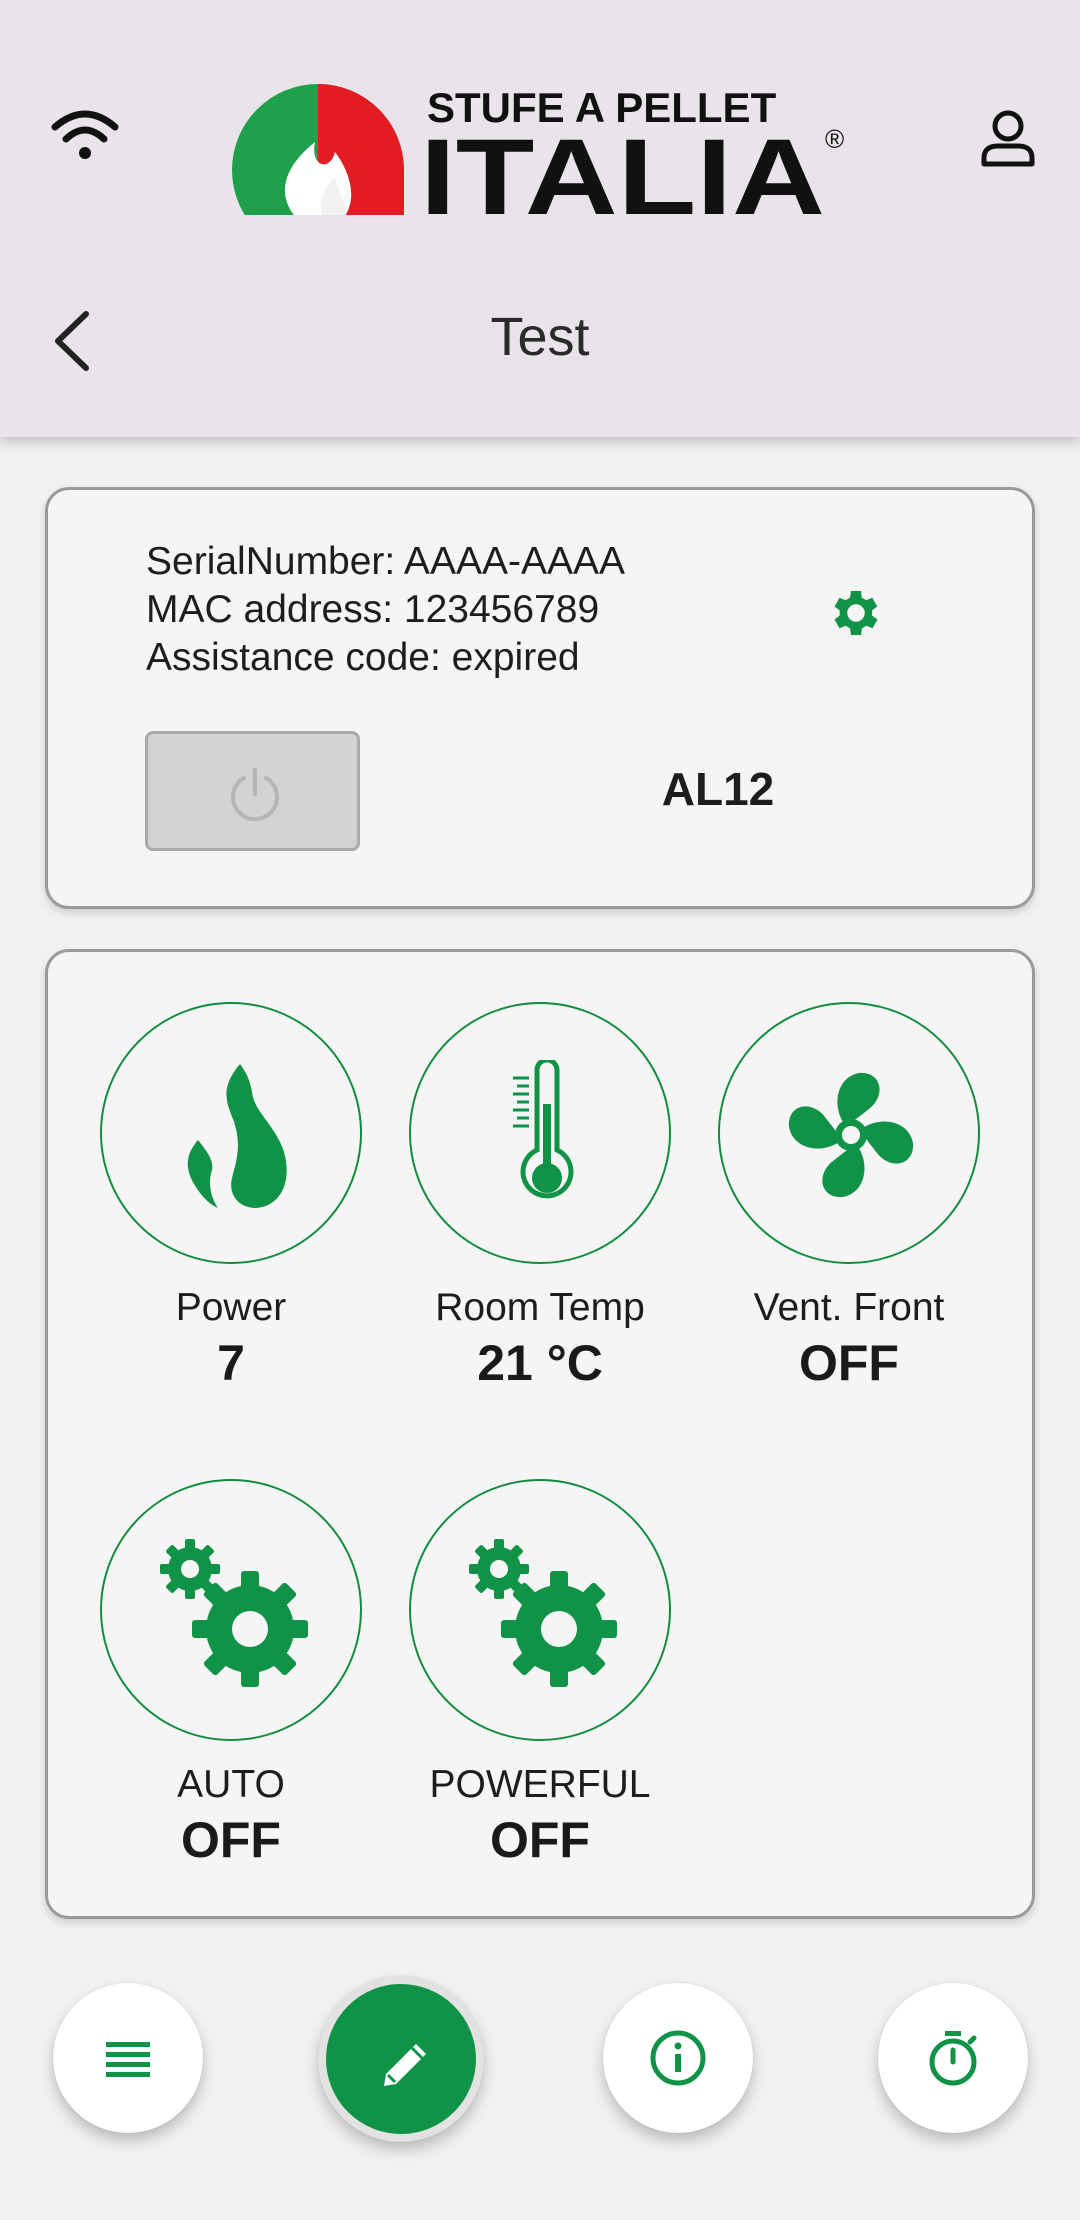 This screenshot has width=1080, height=2220. I want to click on timer-button, so click(953, 2058).